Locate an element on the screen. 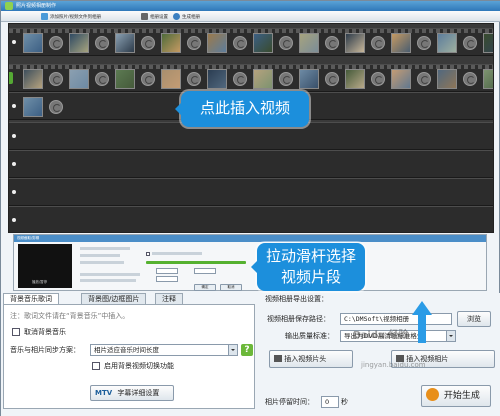 The image size is (500, 416). video-icon is located at coordinates (278, 358).